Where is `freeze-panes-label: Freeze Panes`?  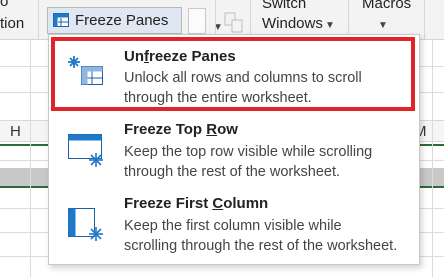
freeze-panes-label: Freeze Panes is located at coordinates (122, 20).